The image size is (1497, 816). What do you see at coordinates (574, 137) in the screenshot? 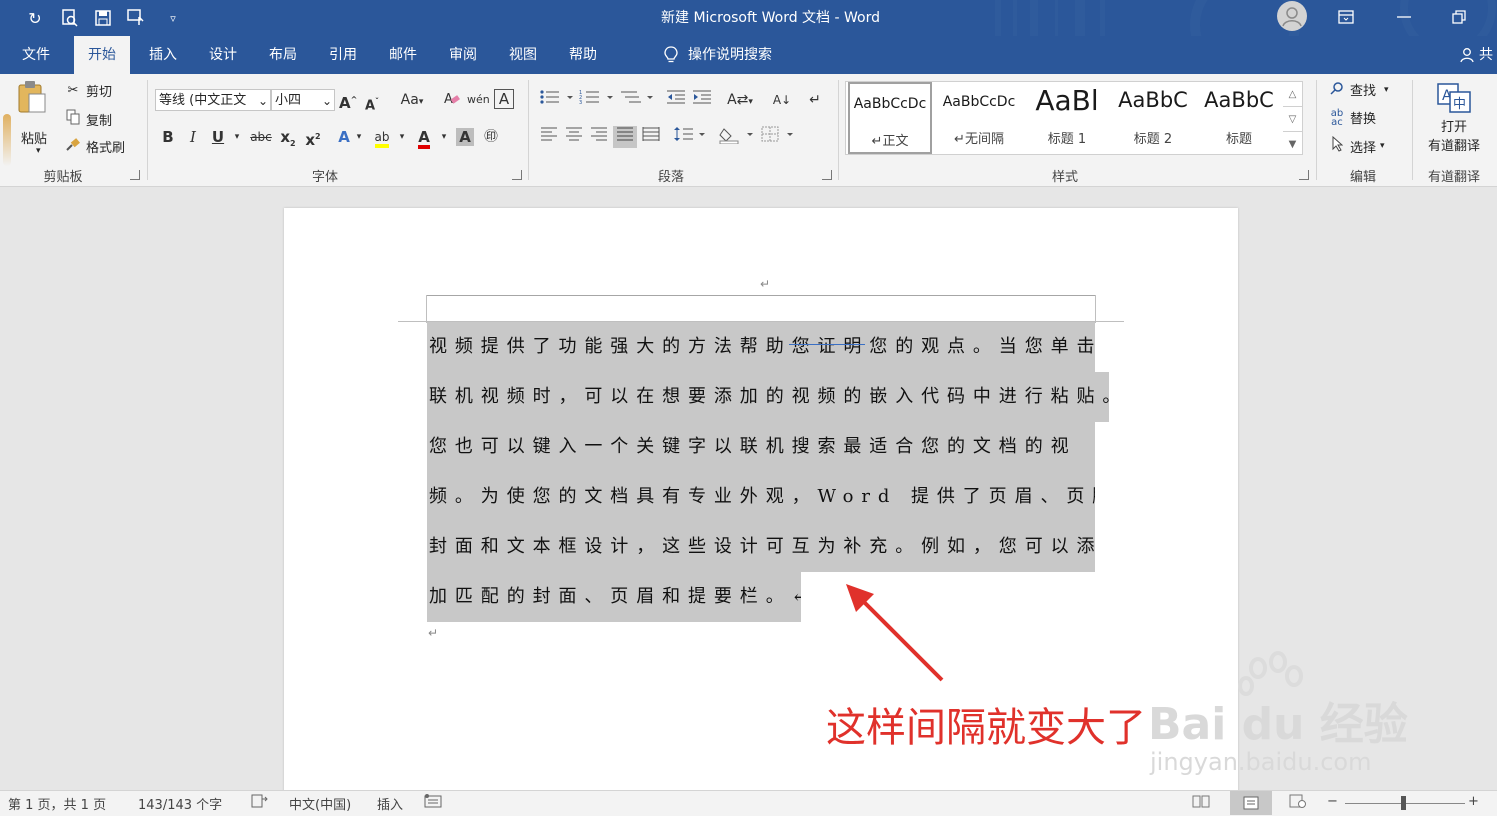
I see `align-center-icon` at bounding box center [574, 137].